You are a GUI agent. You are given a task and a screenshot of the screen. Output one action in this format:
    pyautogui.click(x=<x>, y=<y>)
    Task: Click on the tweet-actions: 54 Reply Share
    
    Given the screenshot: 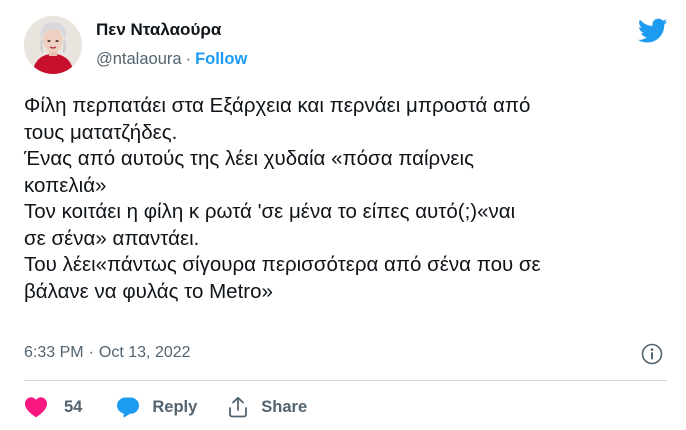 What is the action you would take?
    pyautogui.click(x=165, y=407)
    